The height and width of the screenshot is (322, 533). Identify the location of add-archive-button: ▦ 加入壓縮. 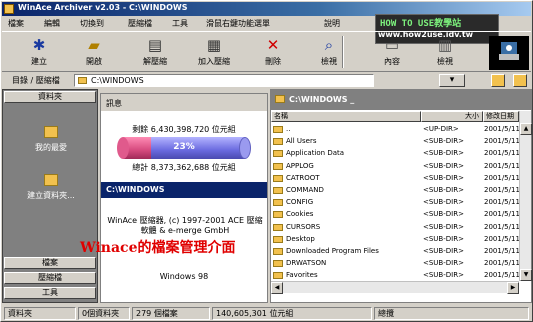
(214, 52).